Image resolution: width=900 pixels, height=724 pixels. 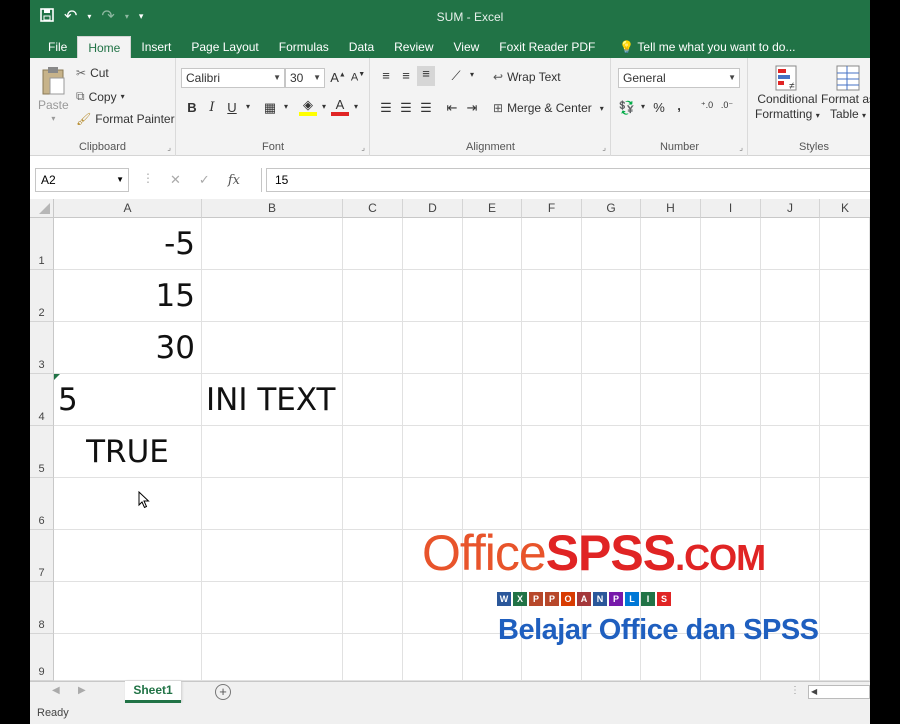 What do you see at coordinates (42, 556) in the screenshot?
I see `row-header-7: 7` at bounding box center [42, 556].